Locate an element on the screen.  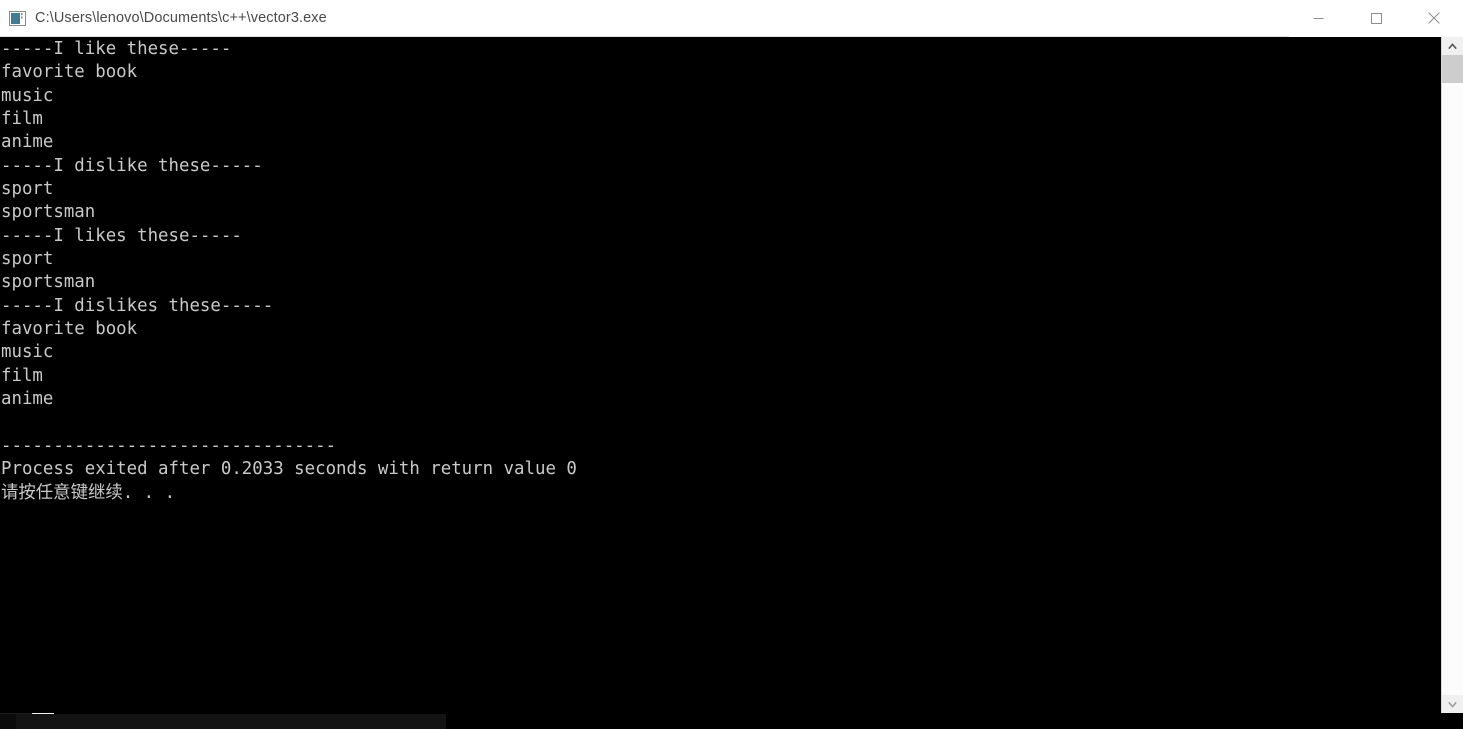
vertical-scroll-thumb is located at coordinates (1452, 69).